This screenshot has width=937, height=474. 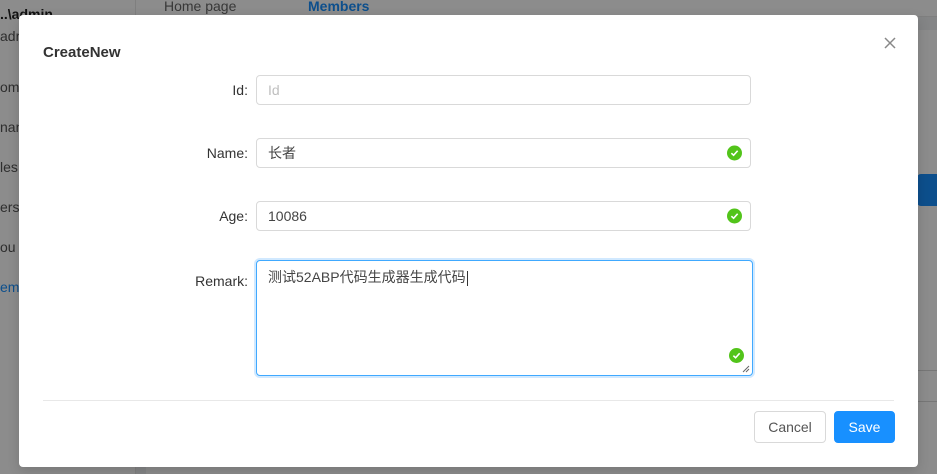 What do you see at coordinates (240, 90) in the screenshot?
I see `id-label: Id:` at bounding box center [240, 90].